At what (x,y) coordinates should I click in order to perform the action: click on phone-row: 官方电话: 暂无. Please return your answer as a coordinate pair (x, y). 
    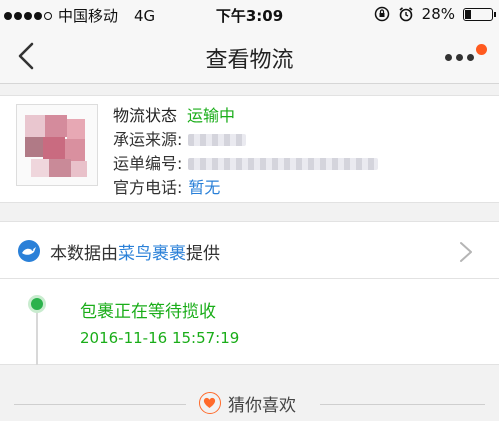
    Looking at the image, I should click on (245, 188).